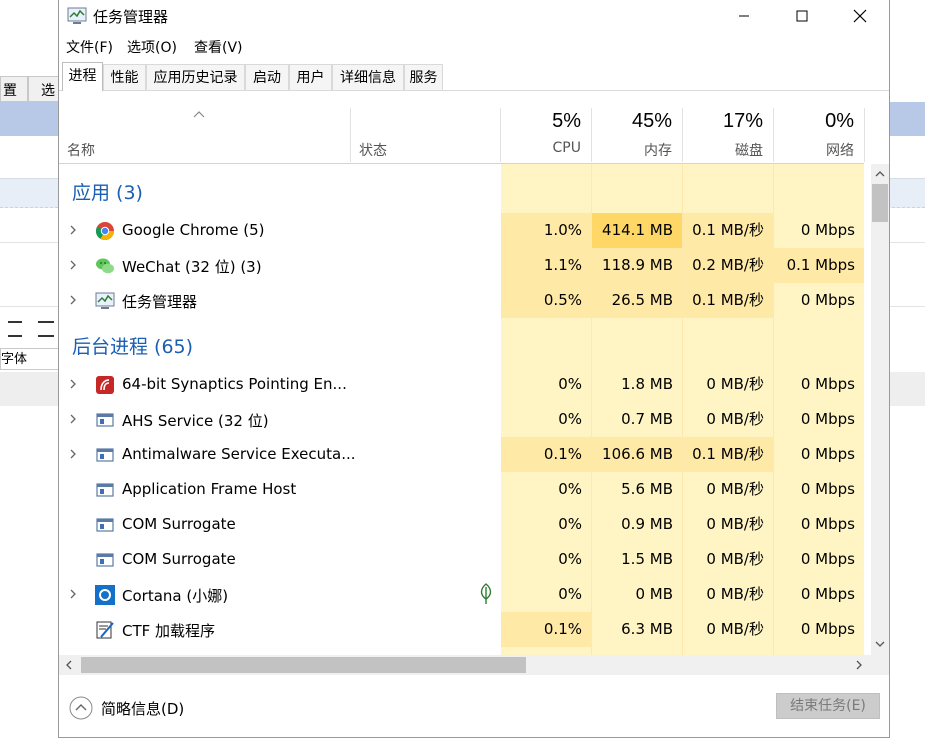  What do you see at coordinates (303, 665) in the screenshot?
I see `horizontal-scroll-thumb` at bounding box center [303, 665].